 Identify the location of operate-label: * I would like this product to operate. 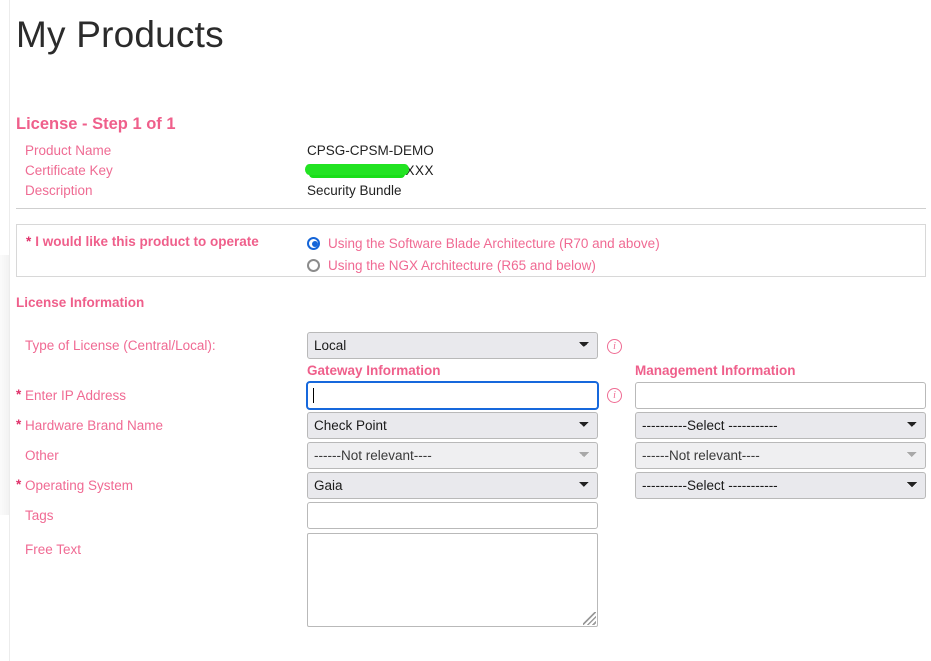
(142, 241).